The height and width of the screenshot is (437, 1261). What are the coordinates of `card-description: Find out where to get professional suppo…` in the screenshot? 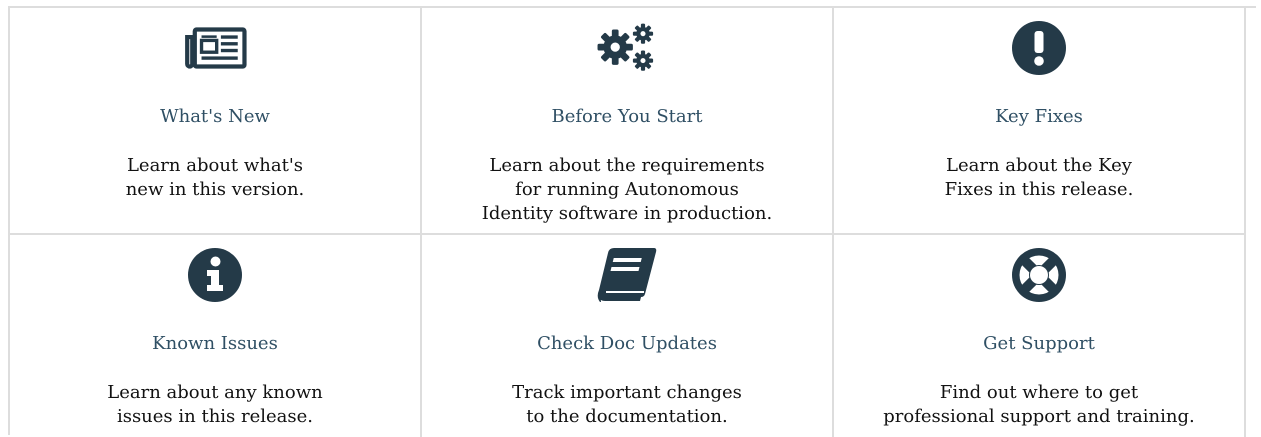 It's located at (1039, 404).